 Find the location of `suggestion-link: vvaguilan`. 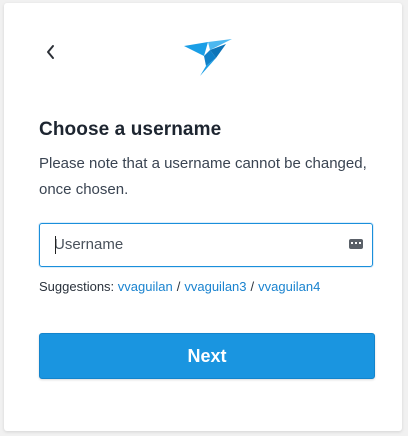

suggestion-link: vvaguilan is located at coordinates (145, 286).